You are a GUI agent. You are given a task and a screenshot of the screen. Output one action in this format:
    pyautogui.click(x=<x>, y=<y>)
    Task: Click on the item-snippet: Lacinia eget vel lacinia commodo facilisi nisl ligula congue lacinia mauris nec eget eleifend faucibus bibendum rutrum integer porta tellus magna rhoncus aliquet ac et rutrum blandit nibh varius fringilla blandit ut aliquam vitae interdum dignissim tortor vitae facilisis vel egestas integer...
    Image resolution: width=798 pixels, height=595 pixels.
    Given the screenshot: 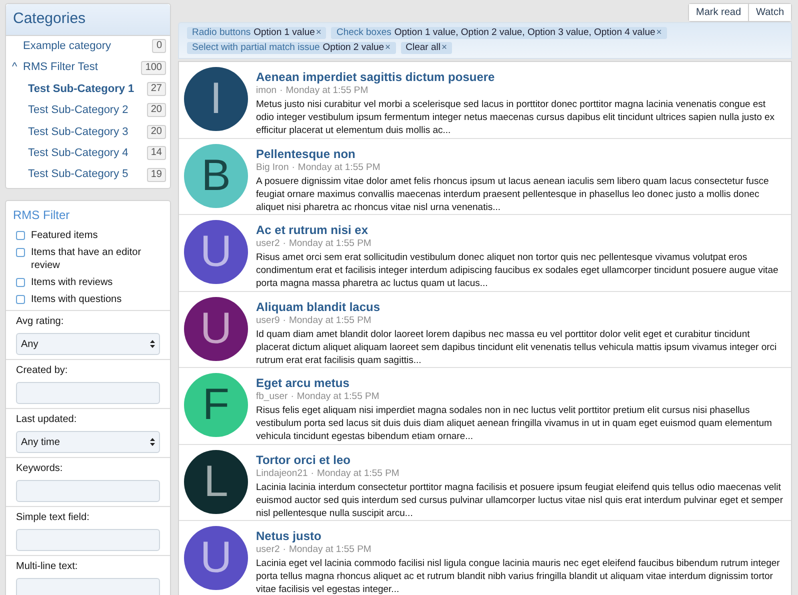 What is the action you would take?
    pyautogui.click(x=518, y=576)
    